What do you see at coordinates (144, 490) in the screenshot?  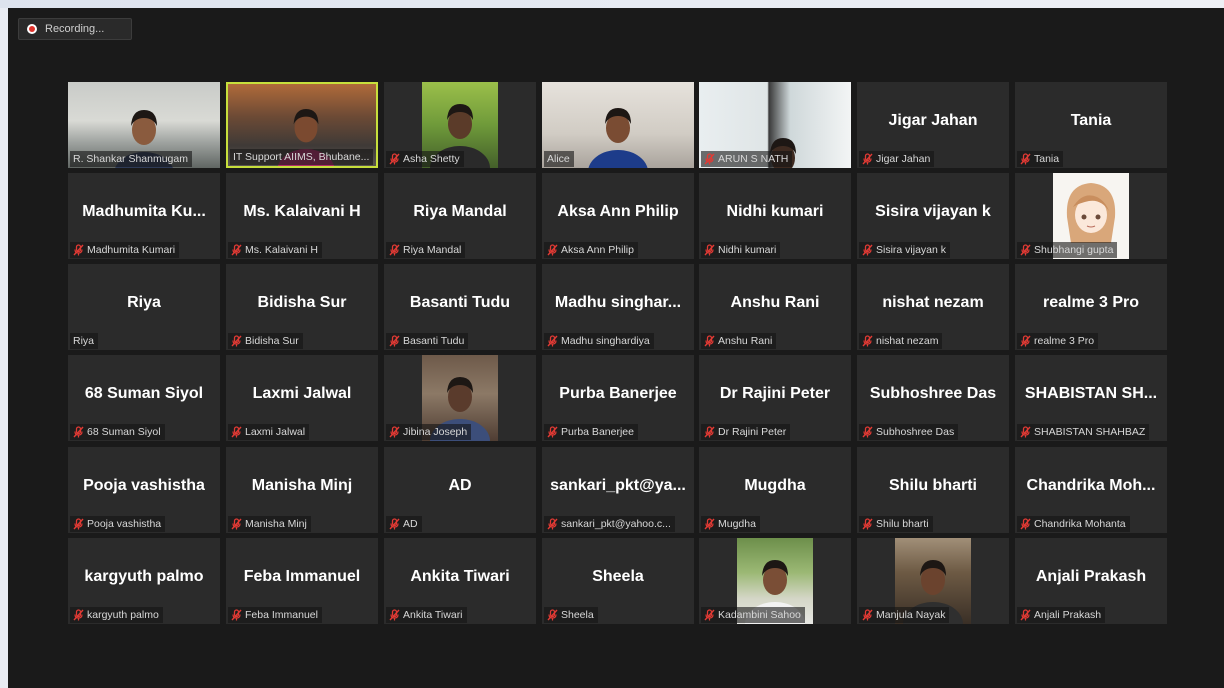 I see `participant-tile: Pooja vashistha Pooja vashistha` at bounding box center [144, 490].